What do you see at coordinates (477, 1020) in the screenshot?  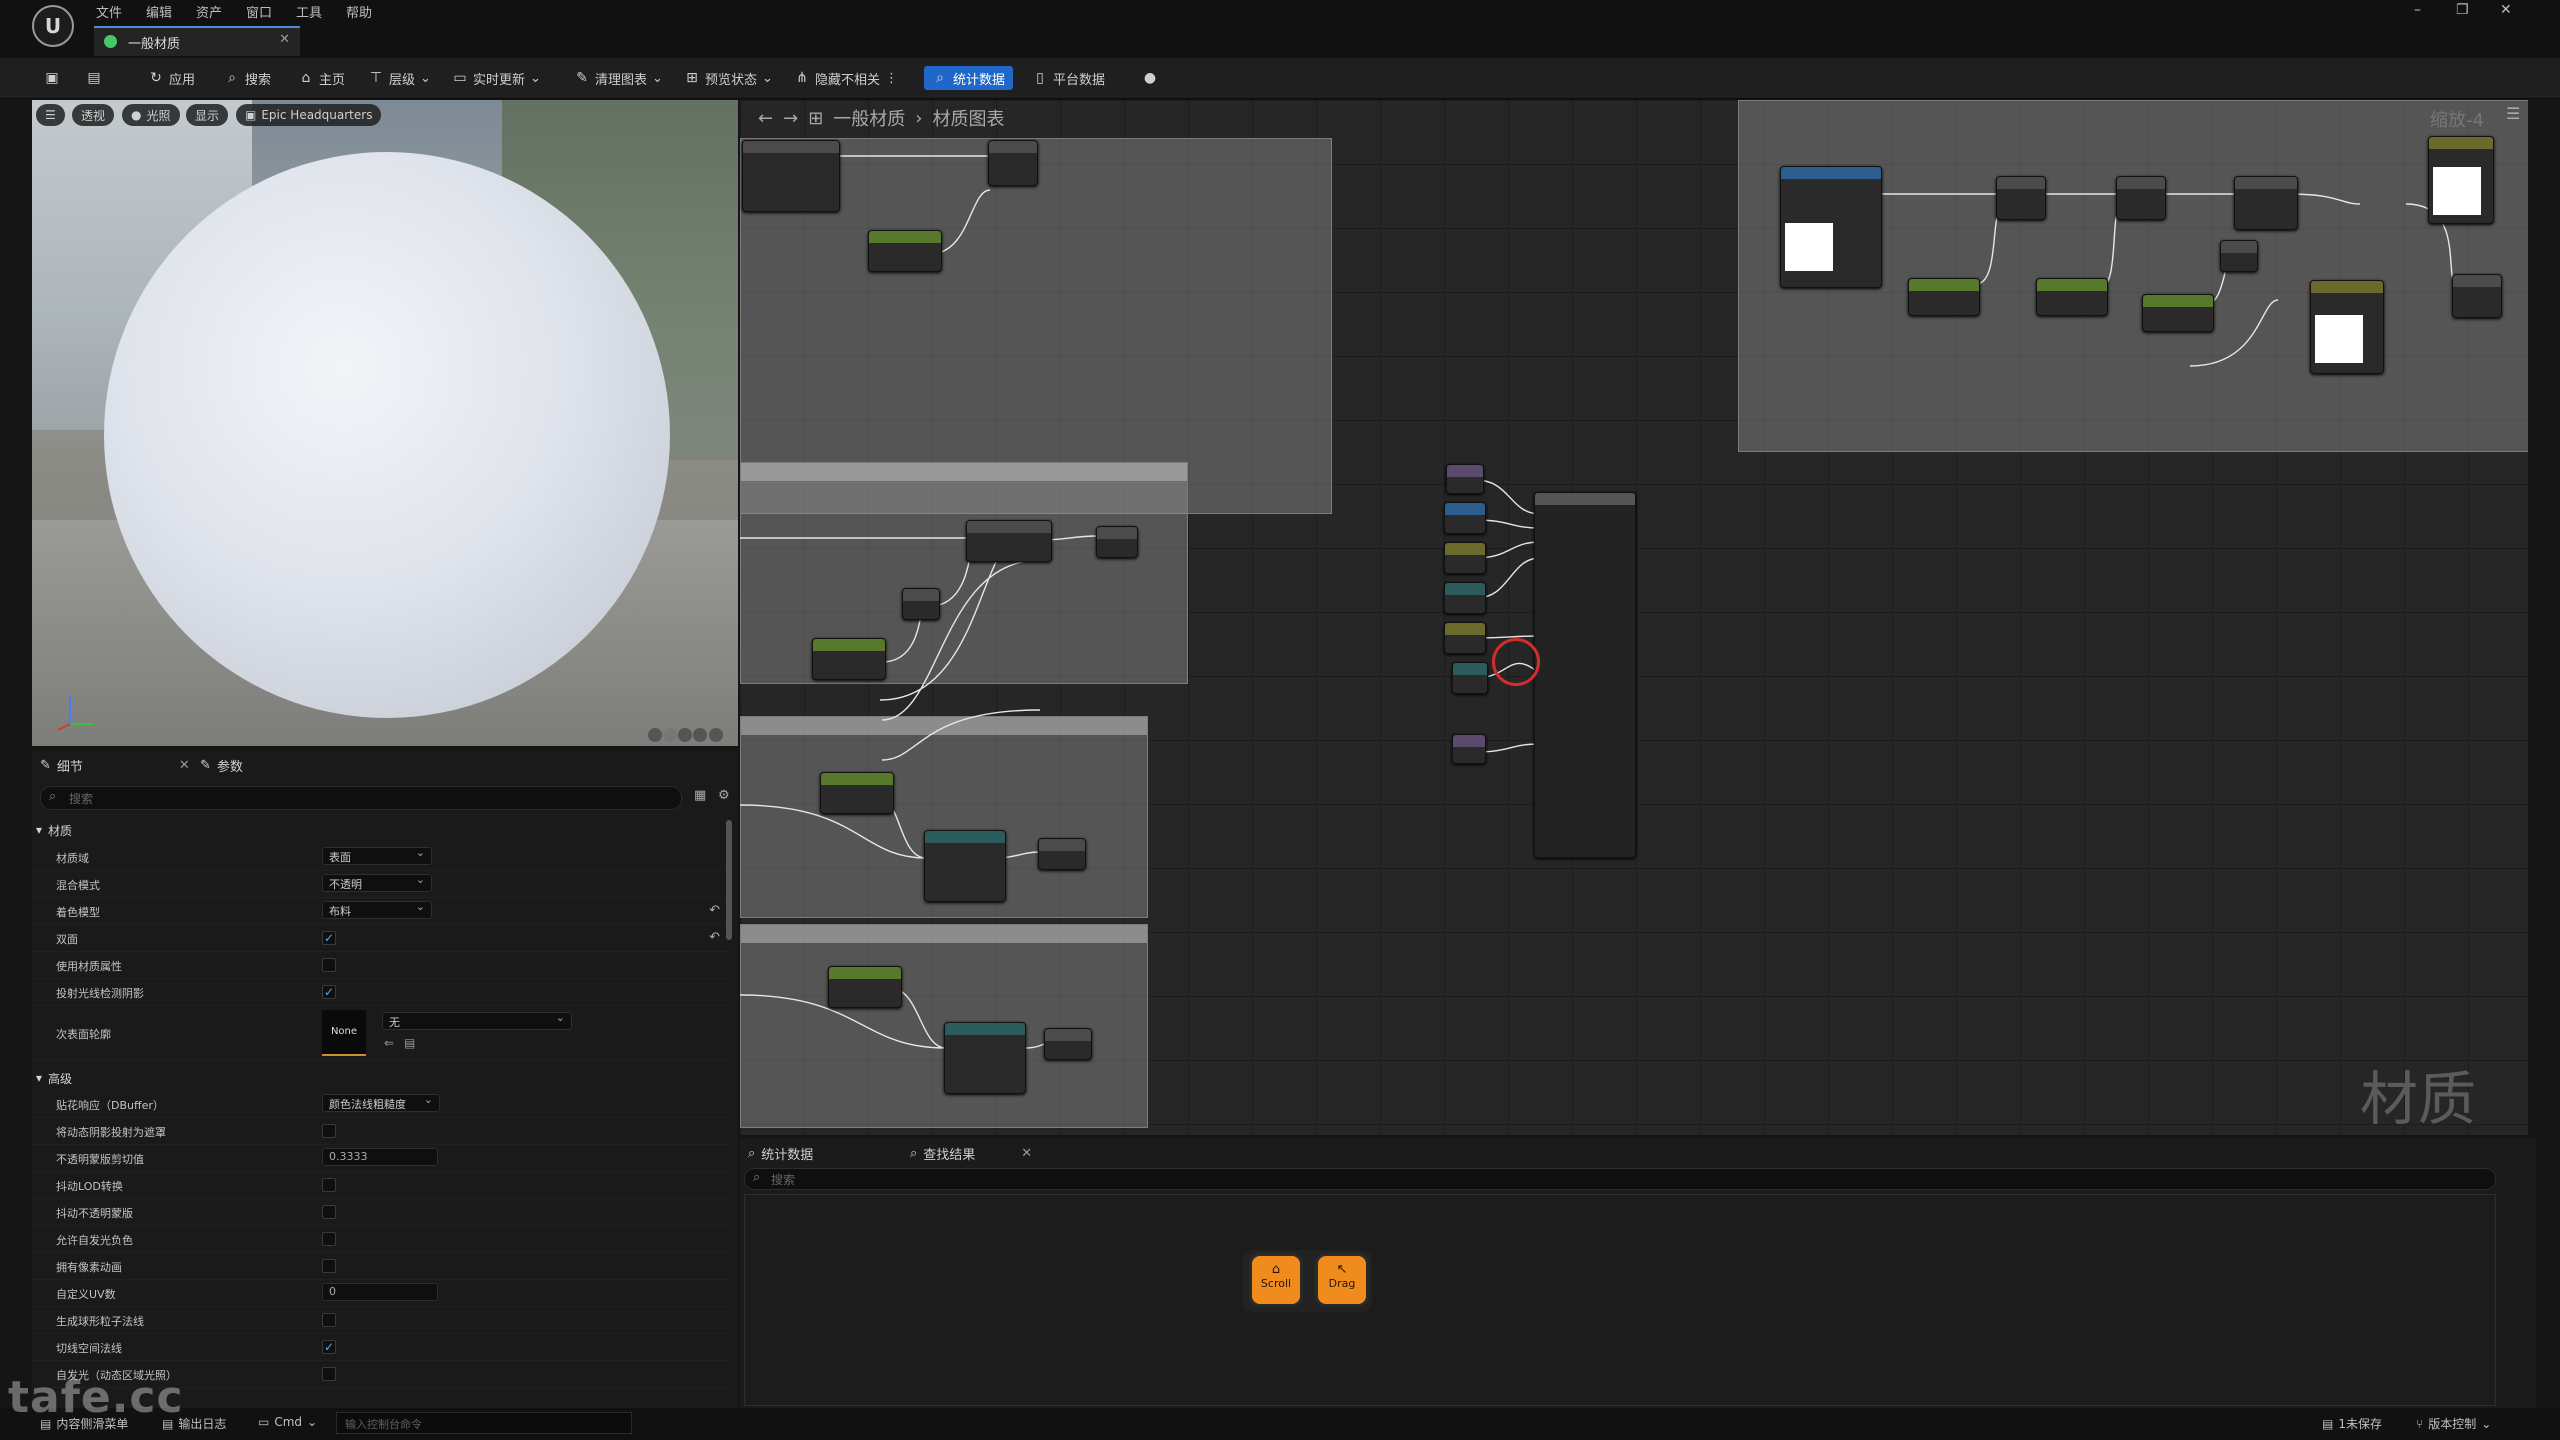 I see `subsurface-dropdown: 无` at bounding box center [477, 1020].